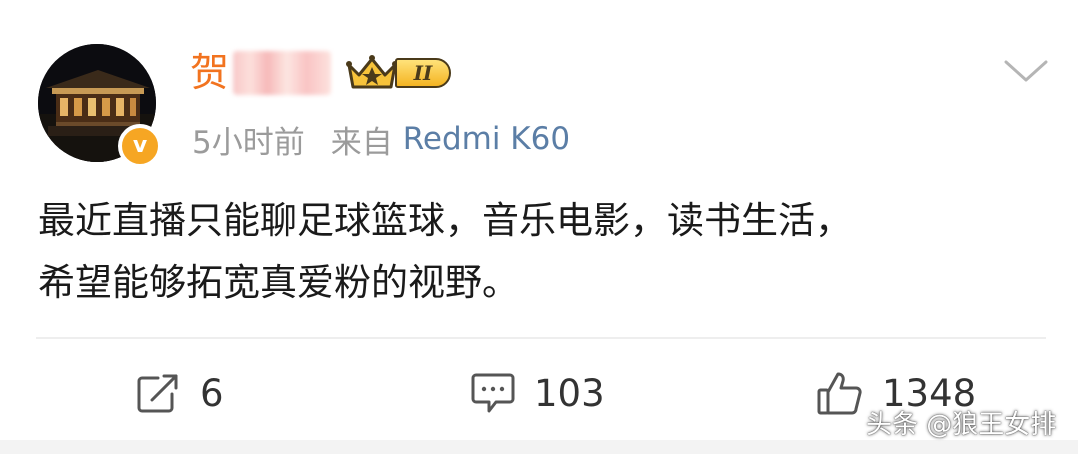 The height and width of the screenshot is (454, 1078). I want to click on repost-button: 6, so click(180, 393).